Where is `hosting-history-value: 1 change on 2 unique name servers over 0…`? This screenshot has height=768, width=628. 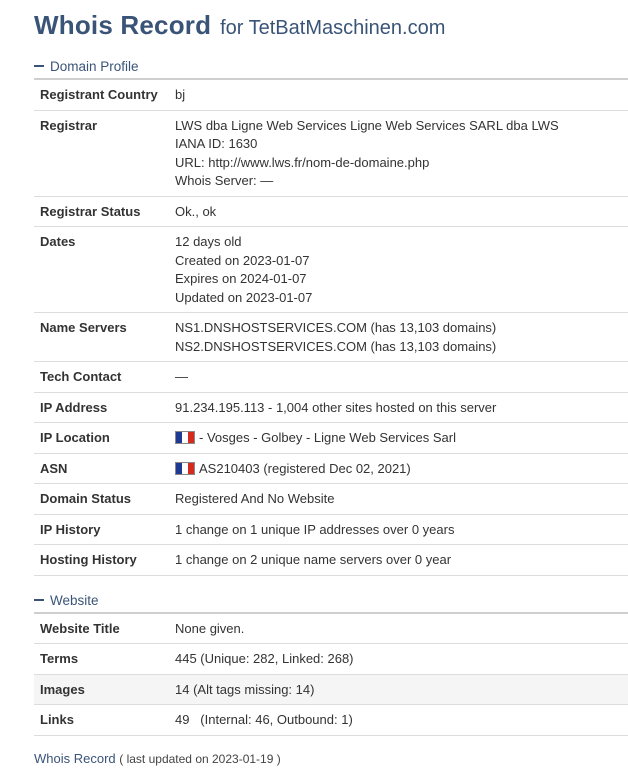 hosting-history-value: 1 change on 2 unique name servers over 0… is located at coordinates (398, 560).